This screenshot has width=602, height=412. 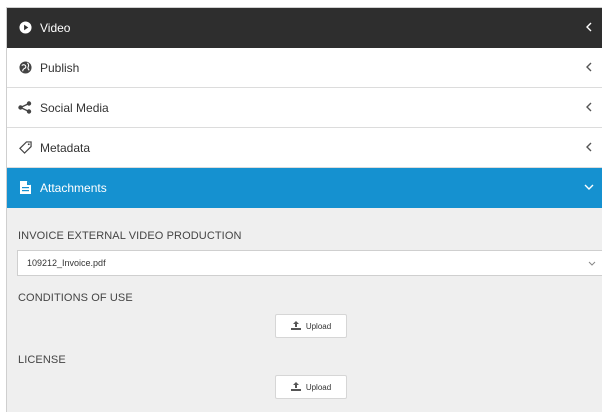 What do you see at coordinates (60, 67) in the screenshot?
I see `section-publish-label: Publish` at bounding box center [60, 67].